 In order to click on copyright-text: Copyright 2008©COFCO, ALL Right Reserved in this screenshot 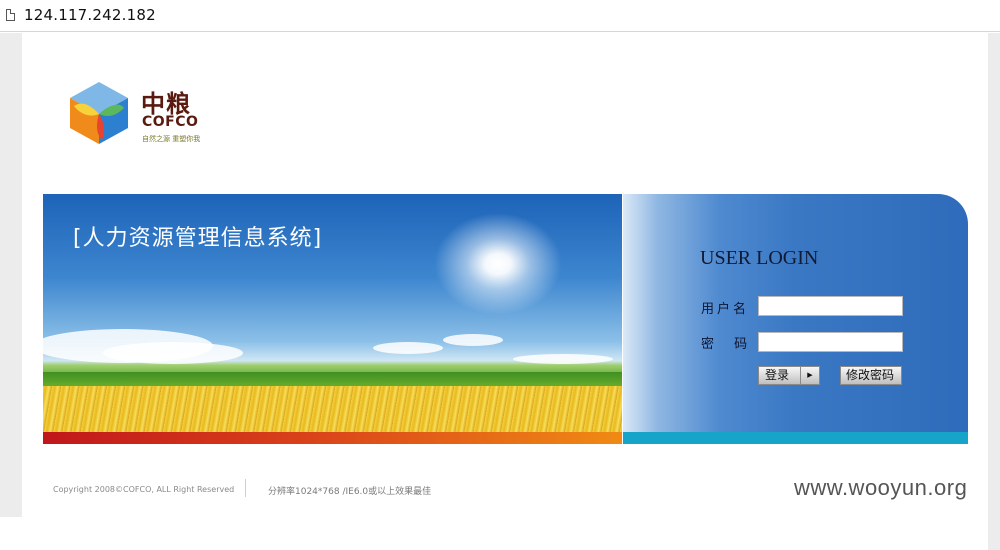, I will do `click(144, 489)`.